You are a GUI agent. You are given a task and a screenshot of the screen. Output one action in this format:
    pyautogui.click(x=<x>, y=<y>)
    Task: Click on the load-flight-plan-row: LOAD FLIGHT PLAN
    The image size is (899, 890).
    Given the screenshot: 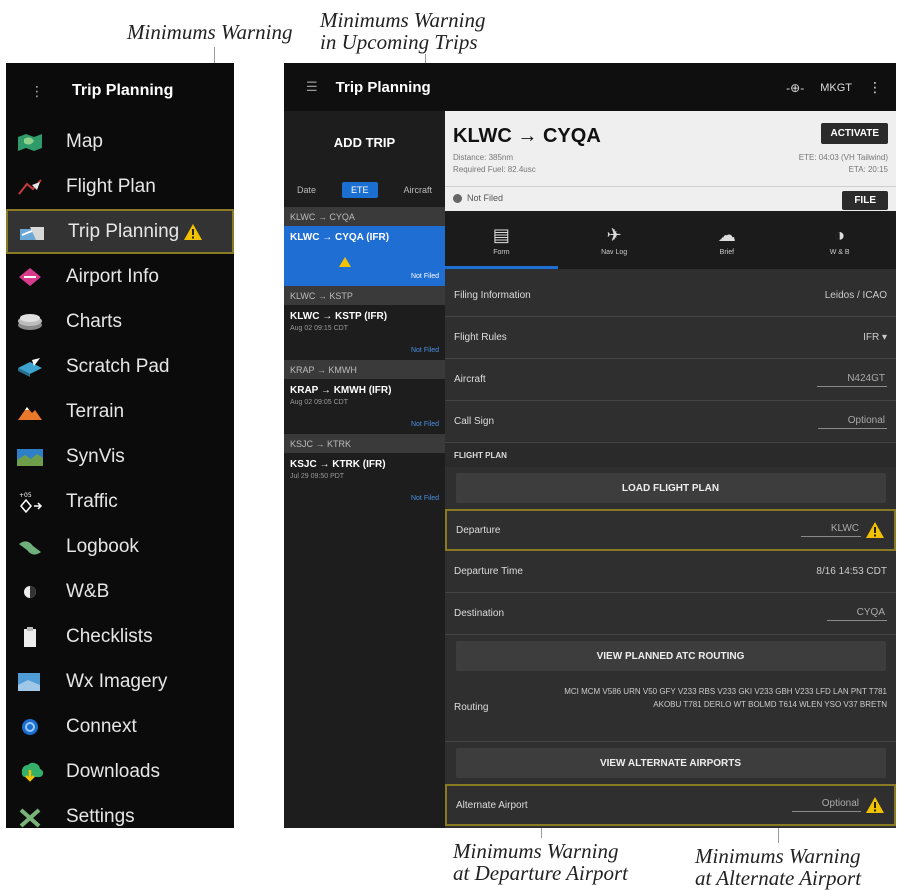 What is the action you would take?
    pyautogui.click(x=670, y=488)
    